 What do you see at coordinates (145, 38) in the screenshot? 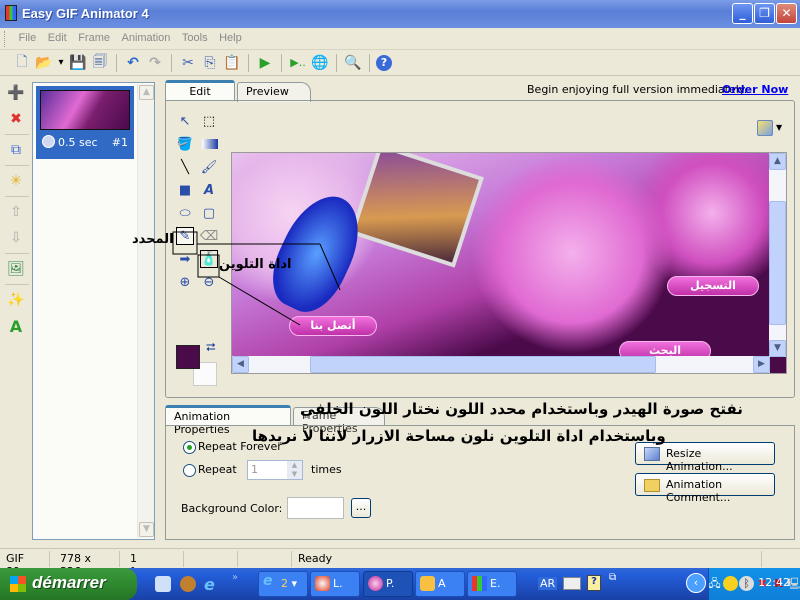
I see `menu-animation: Animation` at bounding box center [145, 38].